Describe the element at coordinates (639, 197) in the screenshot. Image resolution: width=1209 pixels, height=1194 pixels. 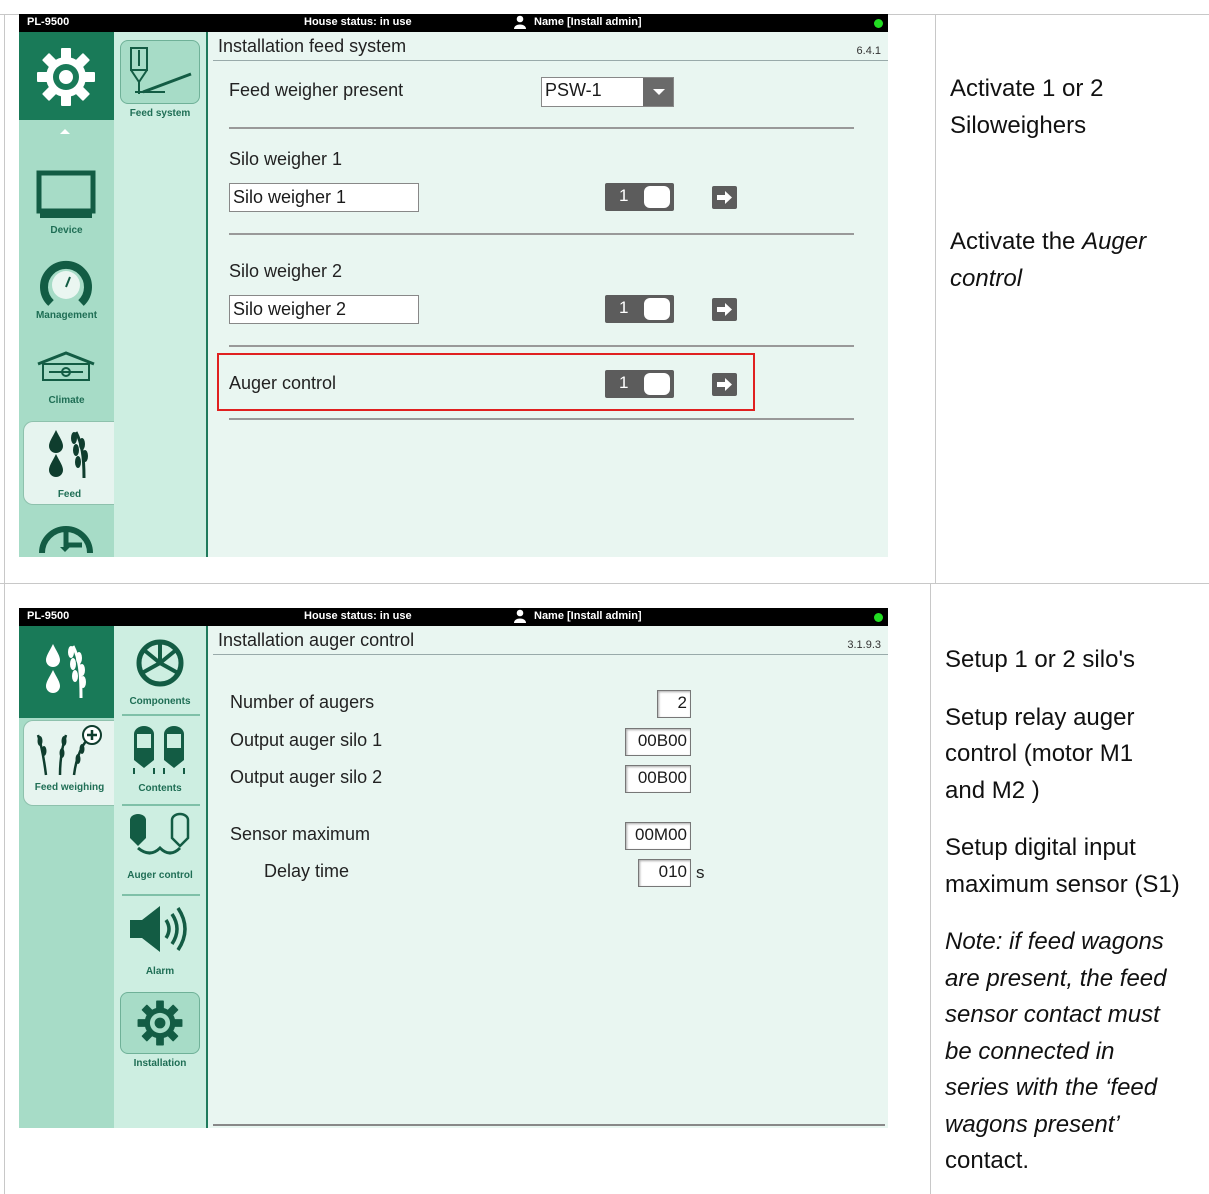
I see `silo1-toggle: 1` at that location.